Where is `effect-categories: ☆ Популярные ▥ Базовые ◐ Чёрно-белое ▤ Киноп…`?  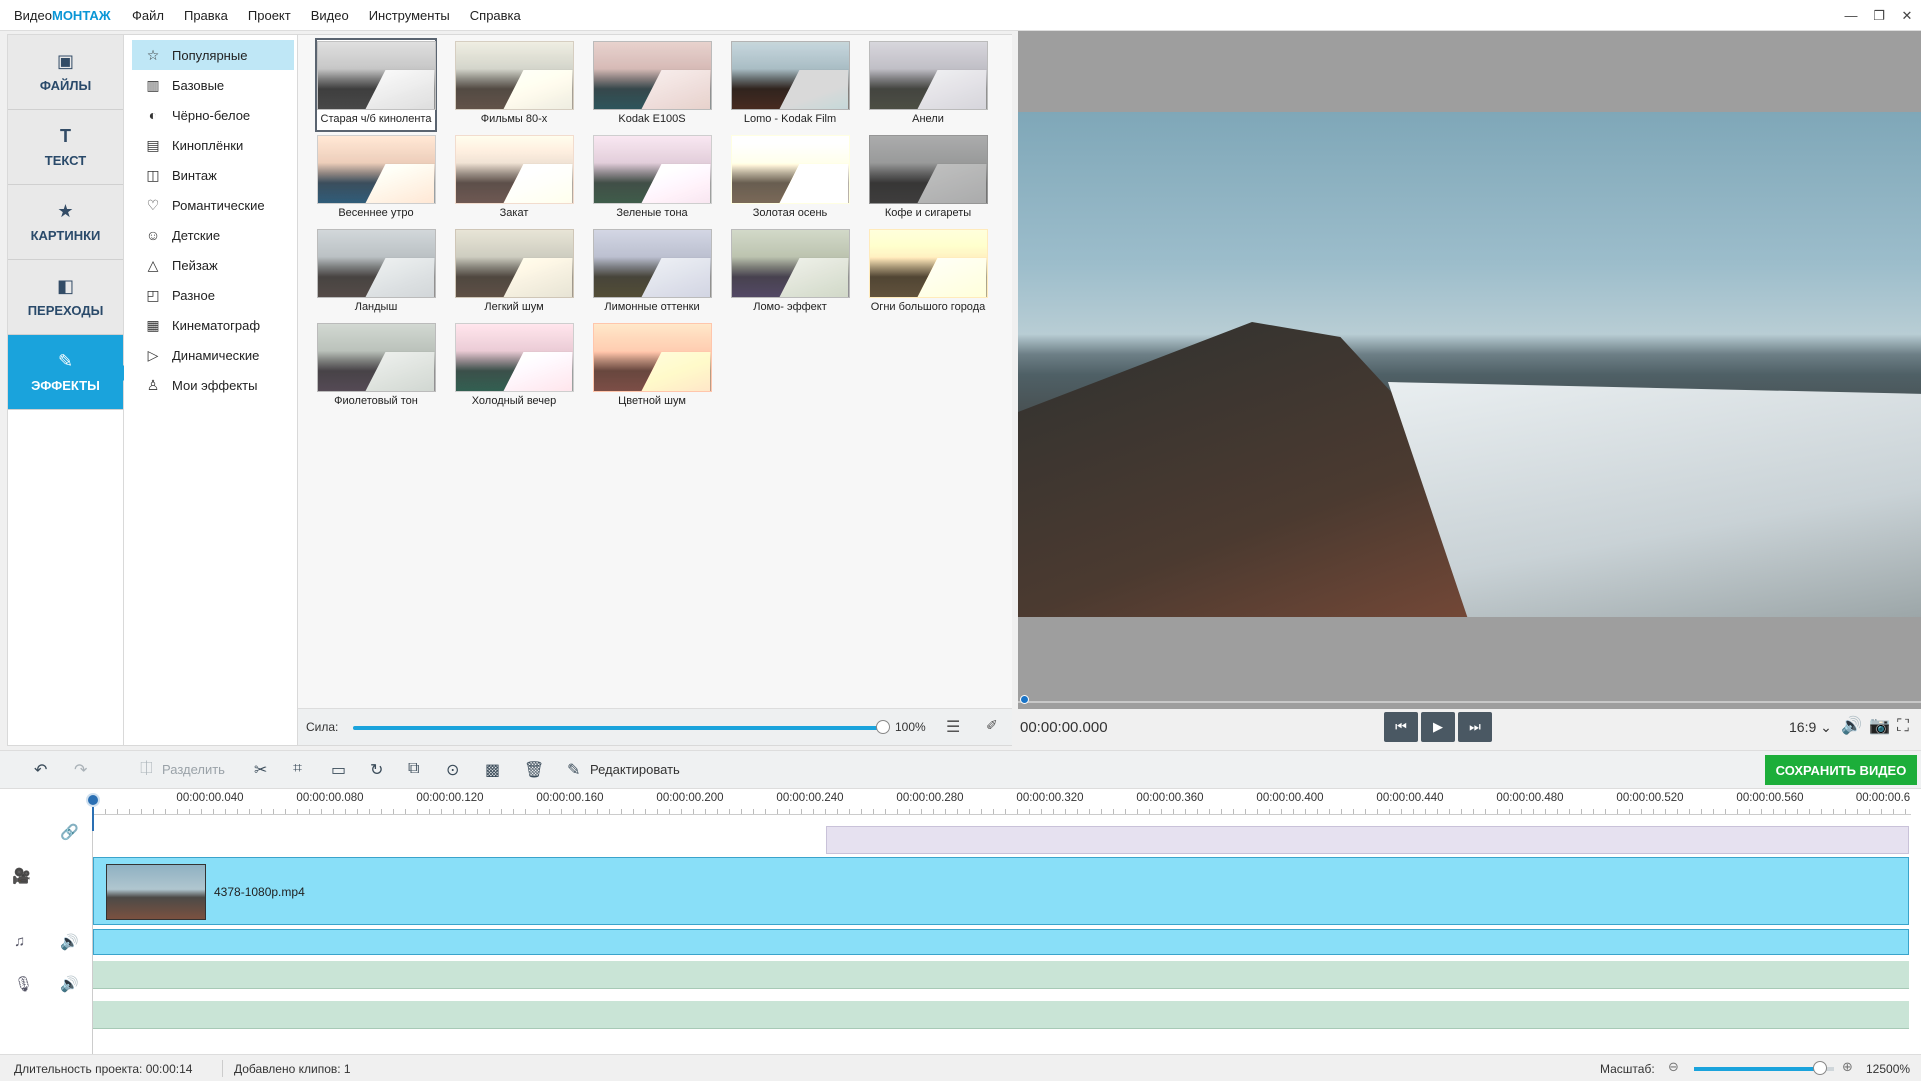 effect-categories: ☆ Популярные ▥ Базовые ◐ Чёрно-белое ▤ Киноп… is located at coordinates (211, 390).